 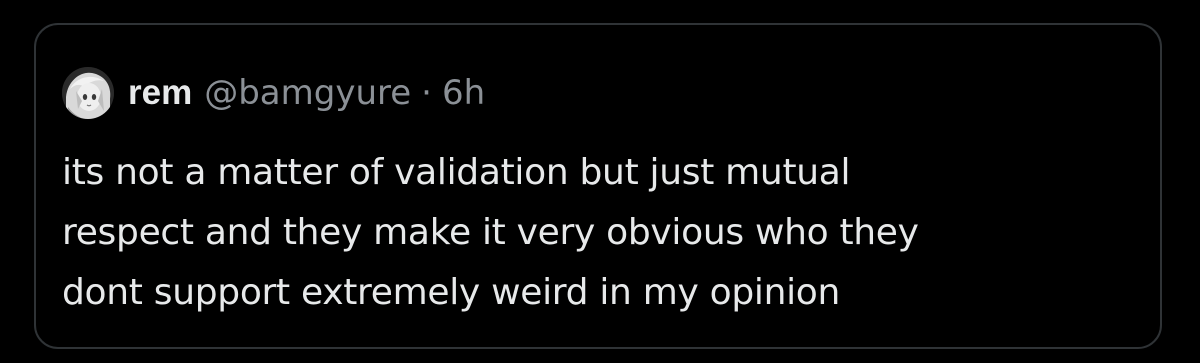 I want to click on tweet-header: rem @bamgyure · 6h, so click(x=273, y=93).